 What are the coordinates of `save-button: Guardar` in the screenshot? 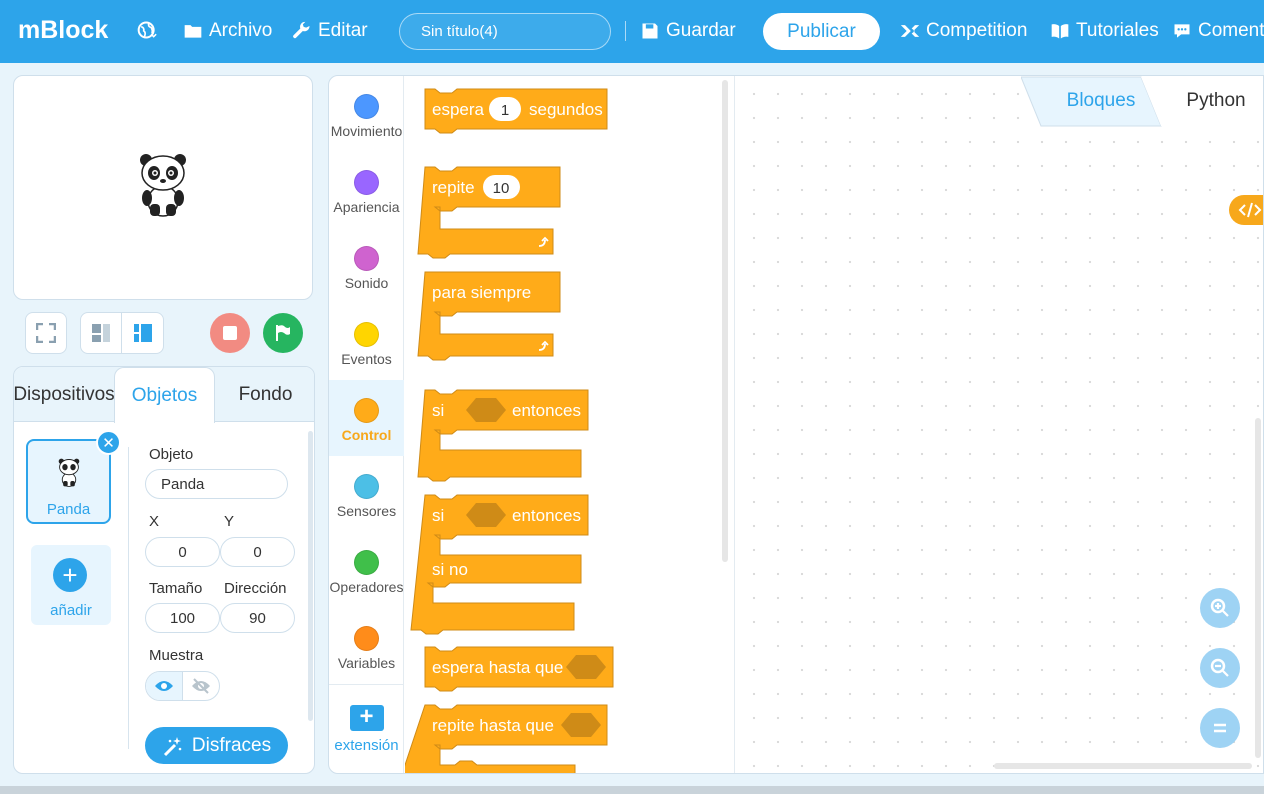 It's located at (688, 31).